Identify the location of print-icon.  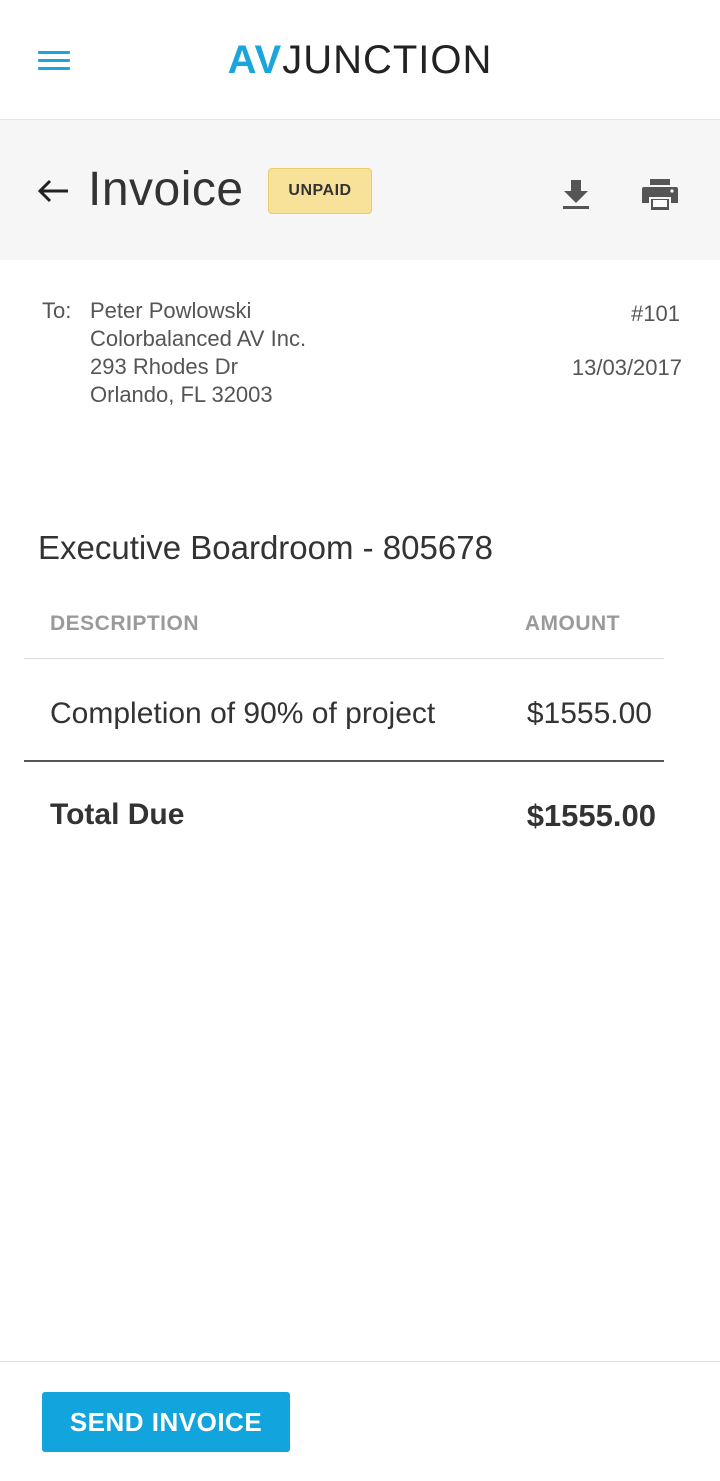
(660, 194).